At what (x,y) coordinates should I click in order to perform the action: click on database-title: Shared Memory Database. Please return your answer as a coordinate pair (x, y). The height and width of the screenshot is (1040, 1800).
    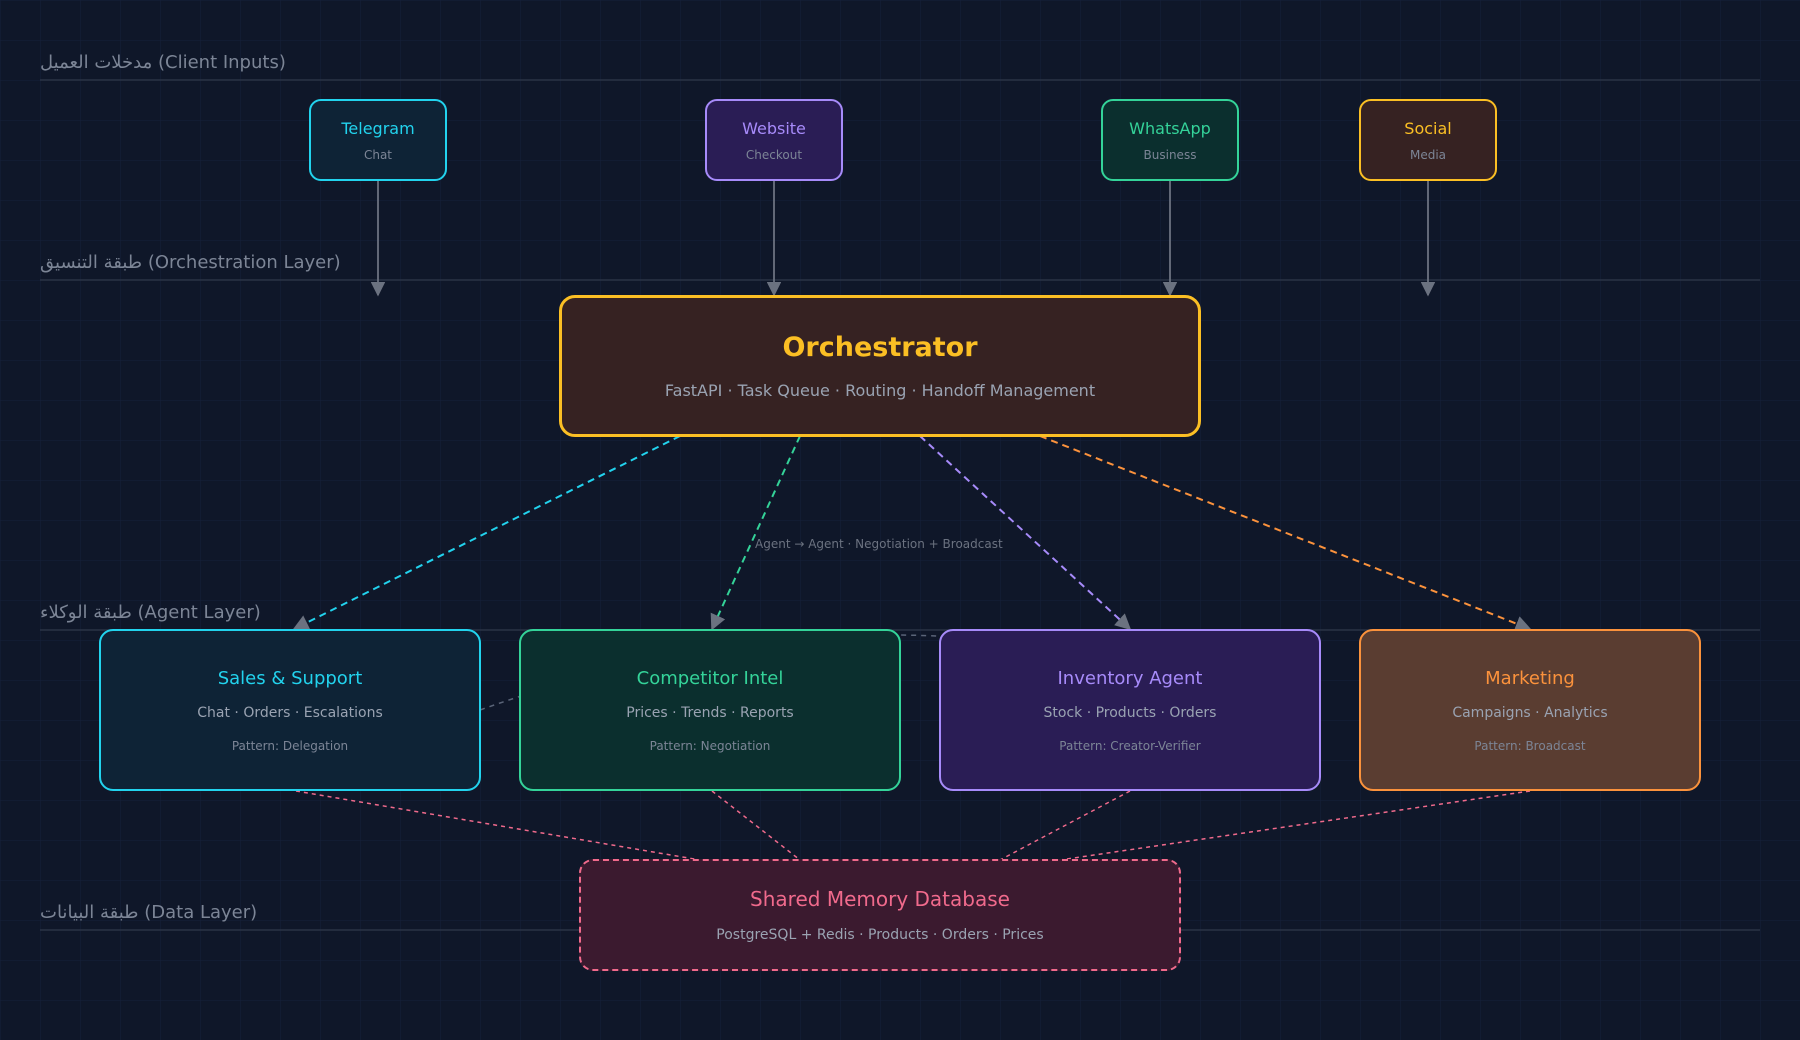
    Looking at the image, I should click on (880, 899).